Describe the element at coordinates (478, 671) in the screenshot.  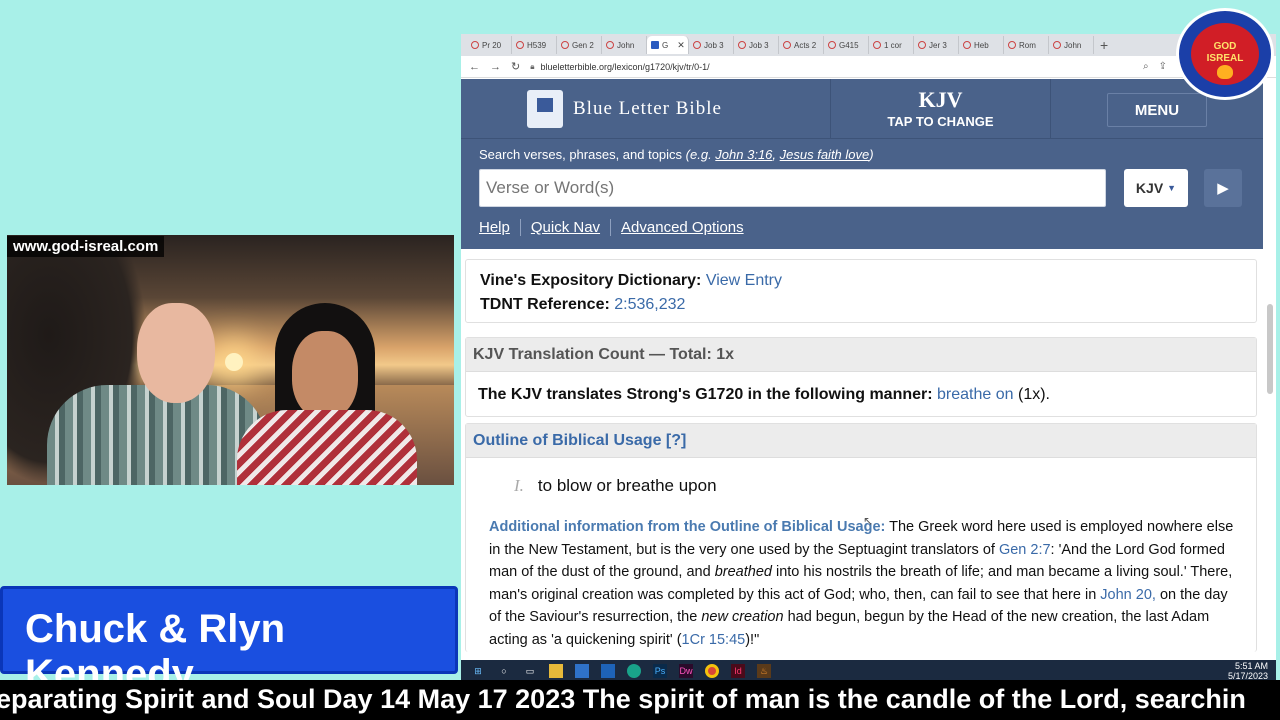
I see `windows-start-icon: ⊞` at that location.